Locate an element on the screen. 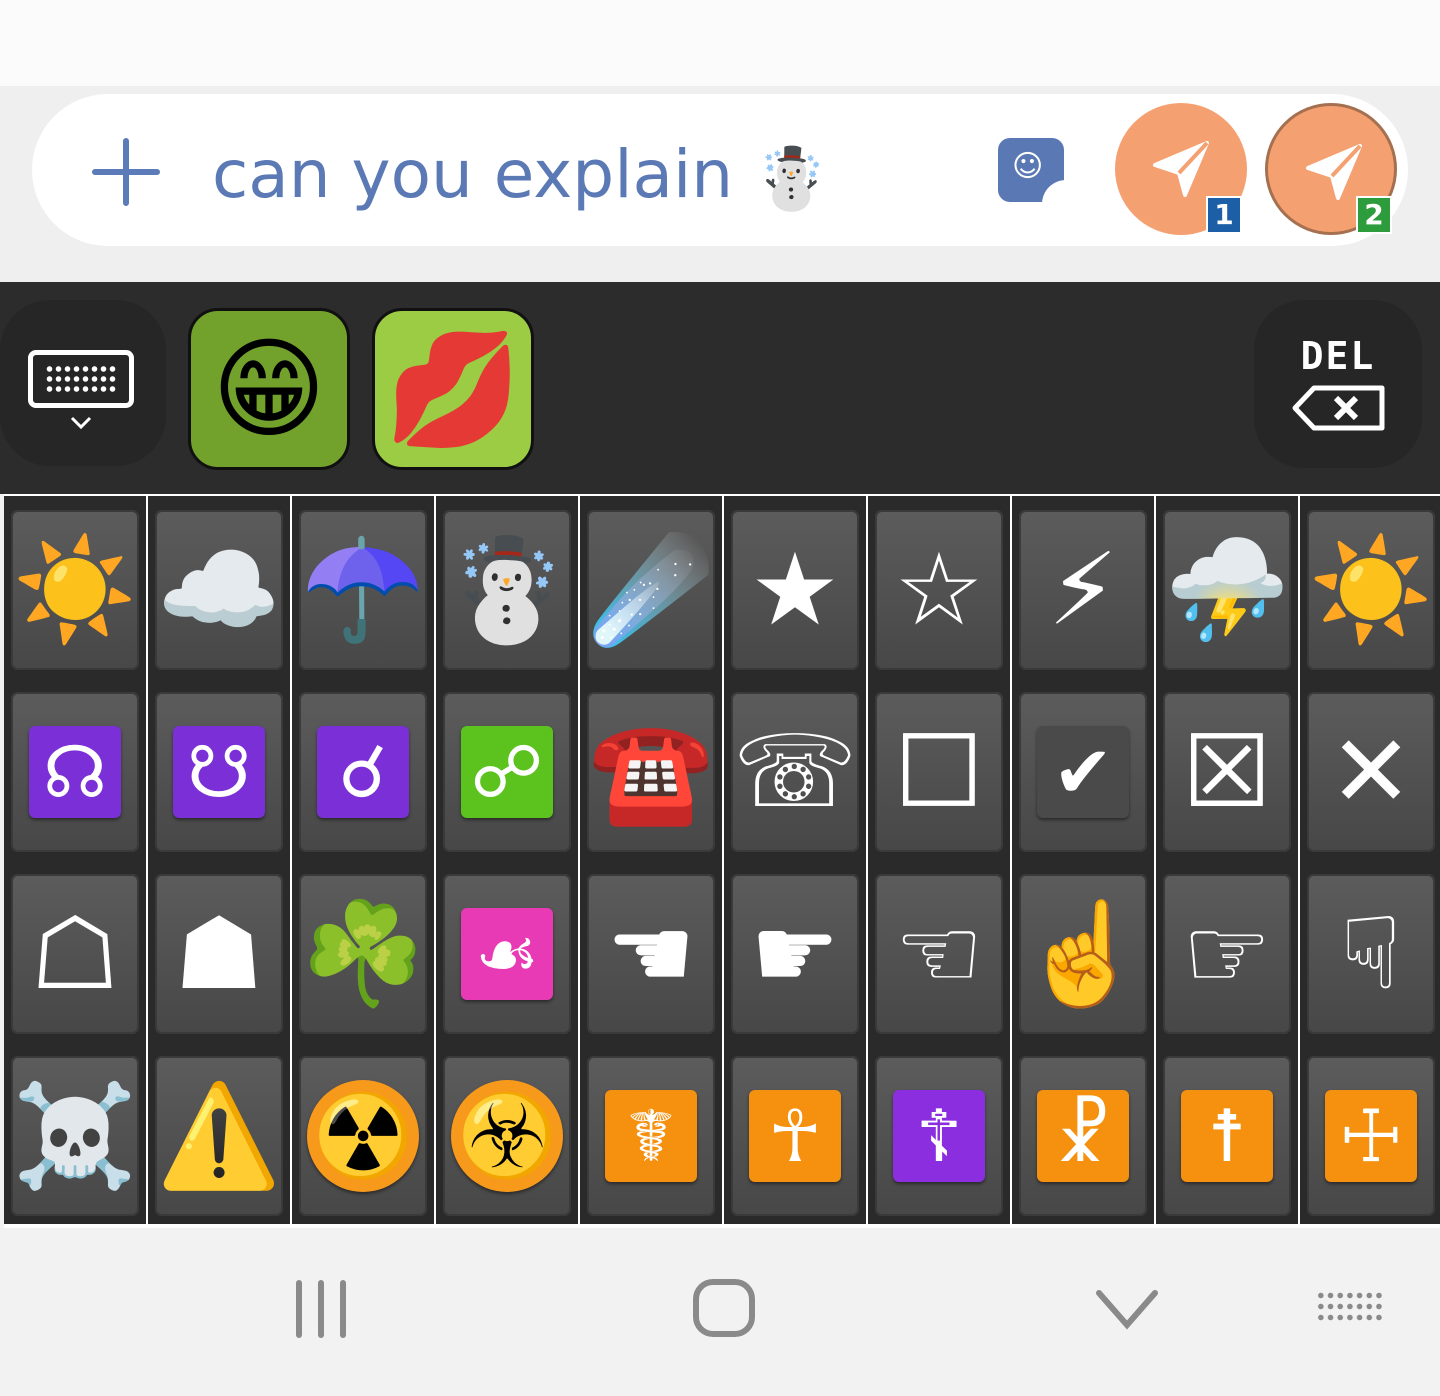  emoji-key: ☙ is located at coordinates (507, 951).